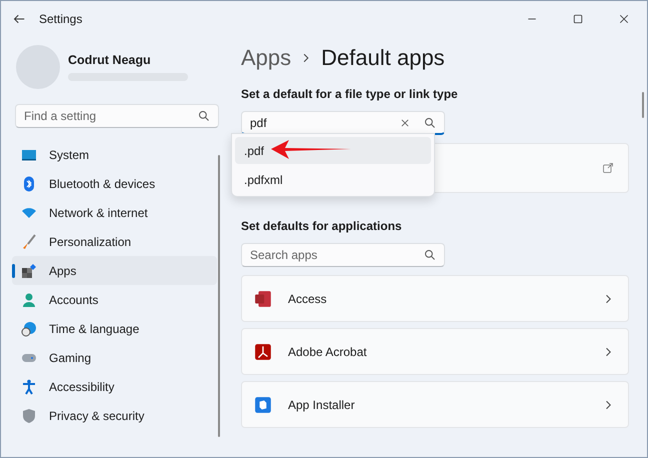 This screenshot has height=458, width=648. I want to click on user-name: Codrut Neagu, so click(110, 60).